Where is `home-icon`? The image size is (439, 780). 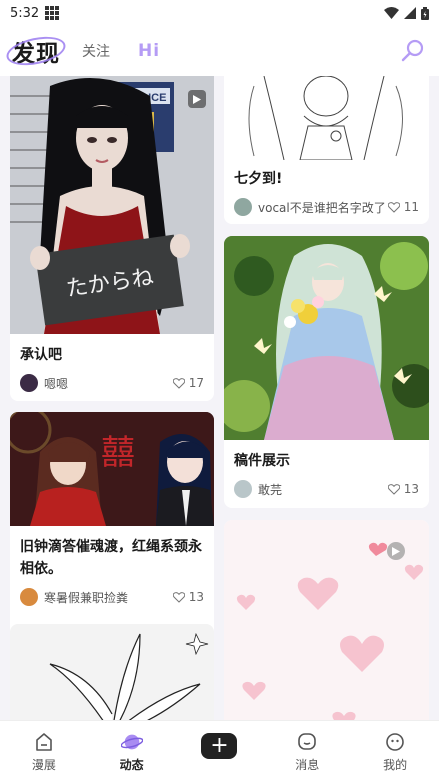 home-icon is located at coordinates (44, 742).